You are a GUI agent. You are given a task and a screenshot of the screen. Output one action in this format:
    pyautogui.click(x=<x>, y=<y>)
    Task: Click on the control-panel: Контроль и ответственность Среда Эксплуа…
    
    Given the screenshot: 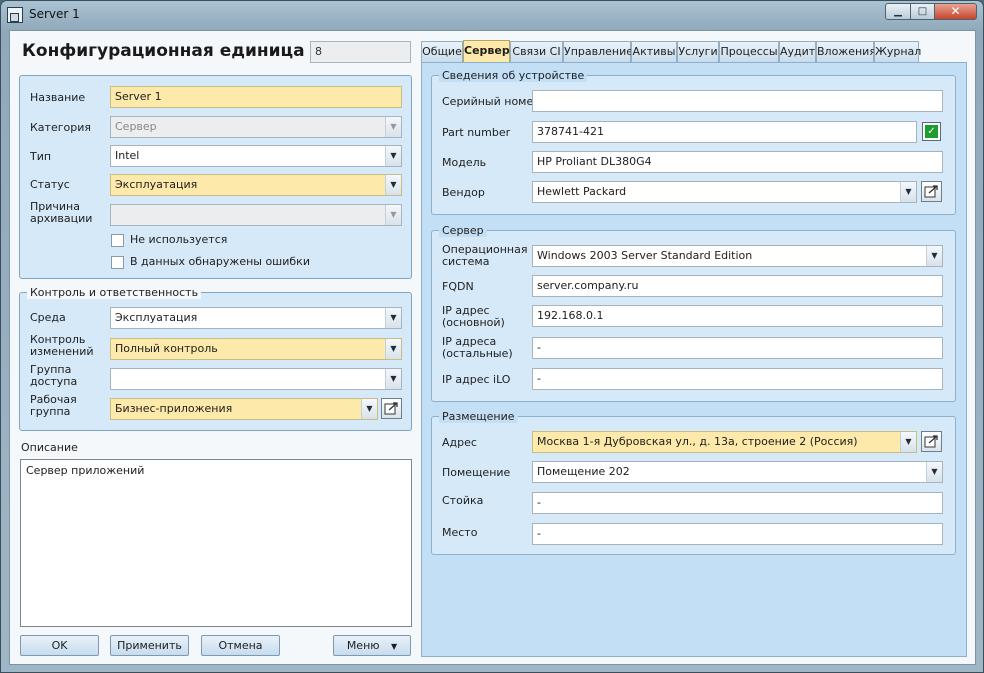 What is the action you would take?
    pyautogui.click(x=215, y=358)
    